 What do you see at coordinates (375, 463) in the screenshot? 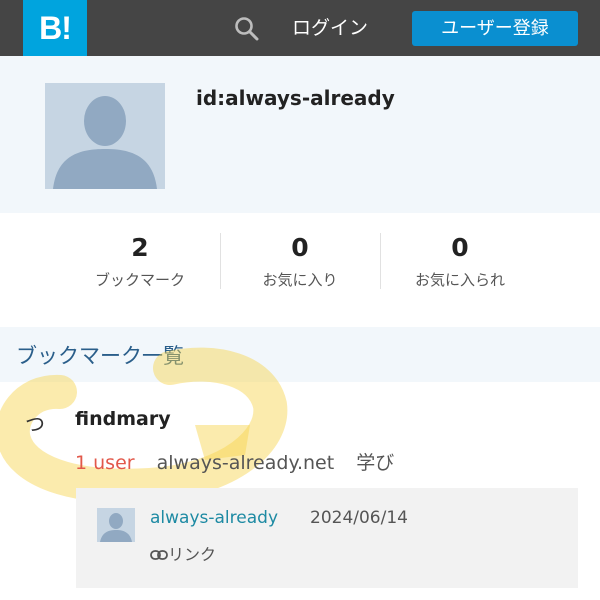
I see `entry-category: 学び` at bounding box center [375, 463].